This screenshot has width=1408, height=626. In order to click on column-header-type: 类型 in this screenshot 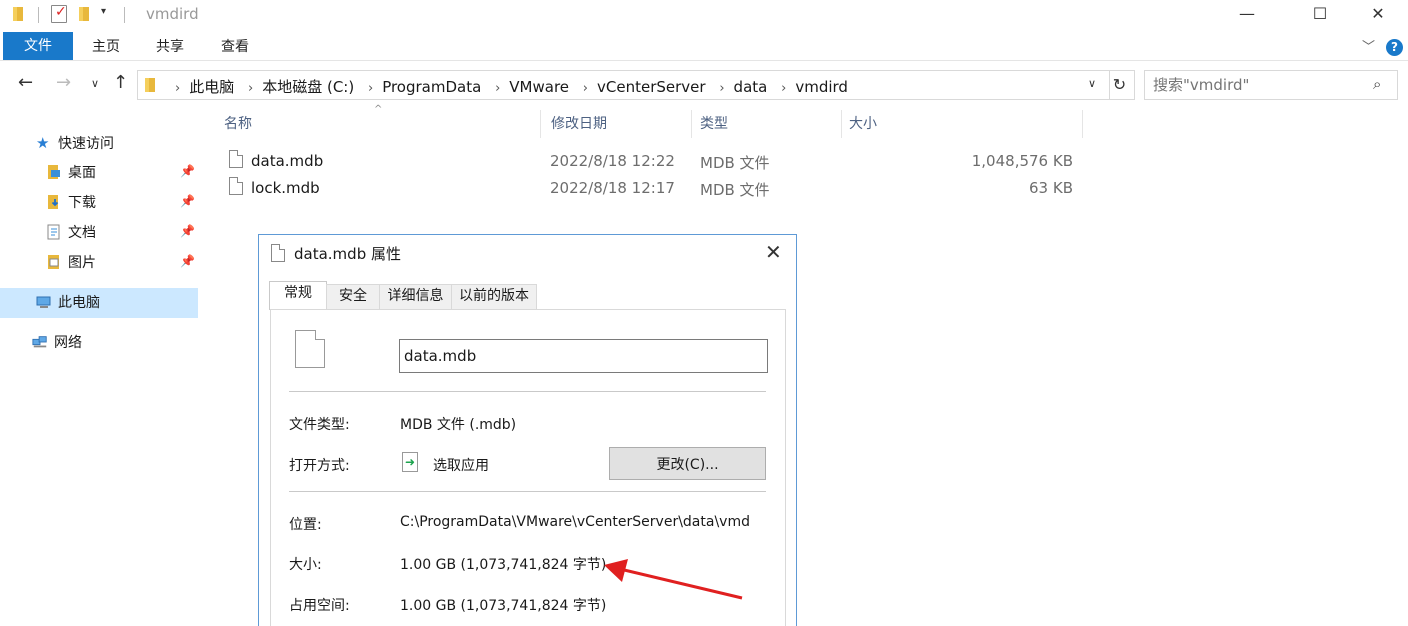, I will do `click(714, 124)`.